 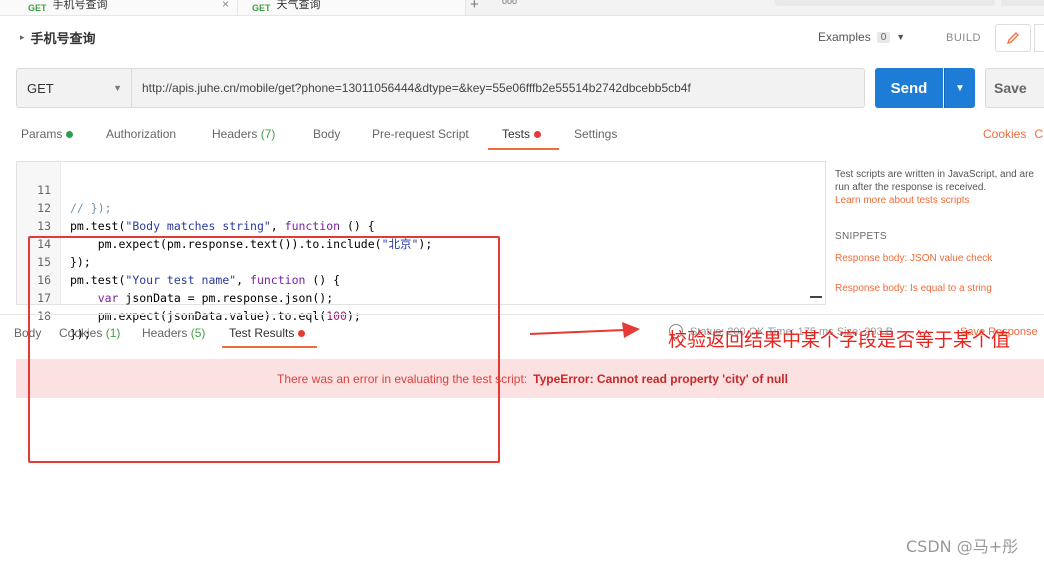 What do you see at coordinates (326, 134) in the screenshot?
I see `tab-body: Body` at bounding box center [326, 134].